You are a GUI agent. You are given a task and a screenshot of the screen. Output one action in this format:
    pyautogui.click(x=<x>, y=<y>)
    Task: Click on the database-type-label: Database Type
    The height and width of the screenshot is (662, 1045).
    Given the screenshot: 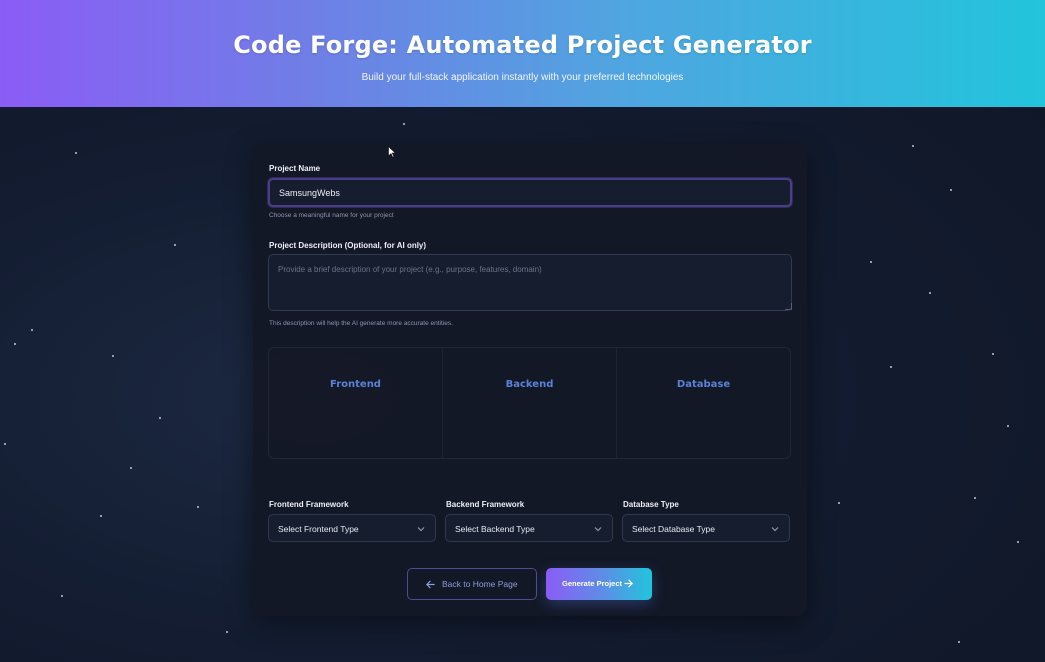 What is the action you would take?
    pyautogui.click(x=651, y=504)
    